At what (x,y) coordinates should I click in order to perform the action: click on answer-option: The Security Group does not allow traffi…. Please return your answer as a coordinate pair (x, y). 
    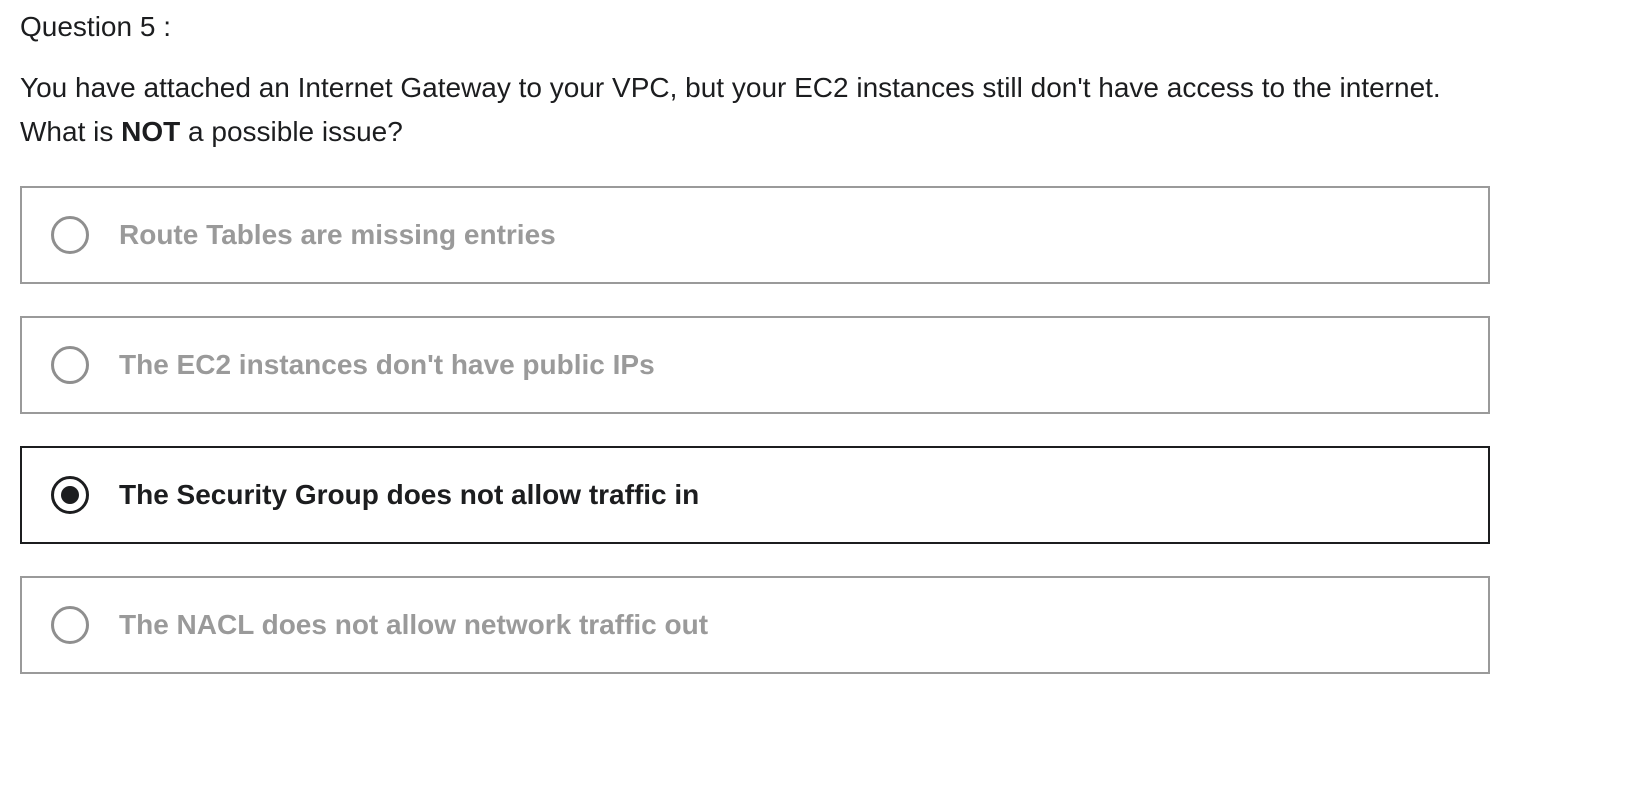
    Looking at the image, I should click on (755, 495).